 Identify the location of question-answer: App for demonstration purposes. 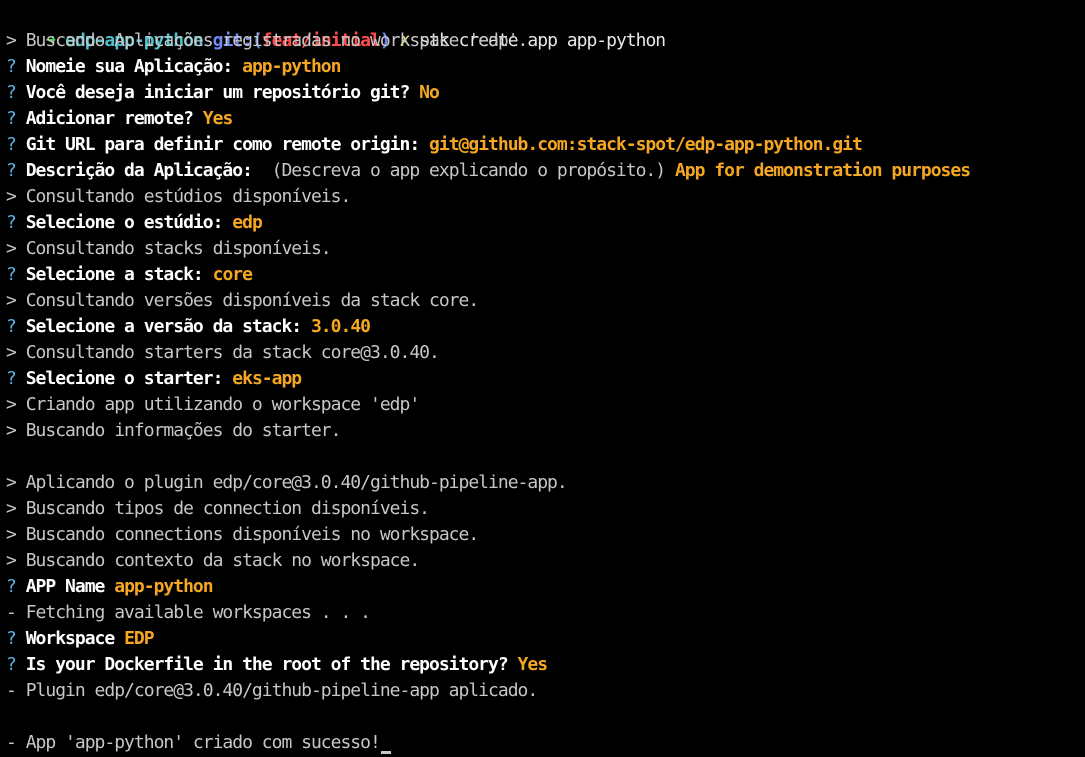
(822, 170).